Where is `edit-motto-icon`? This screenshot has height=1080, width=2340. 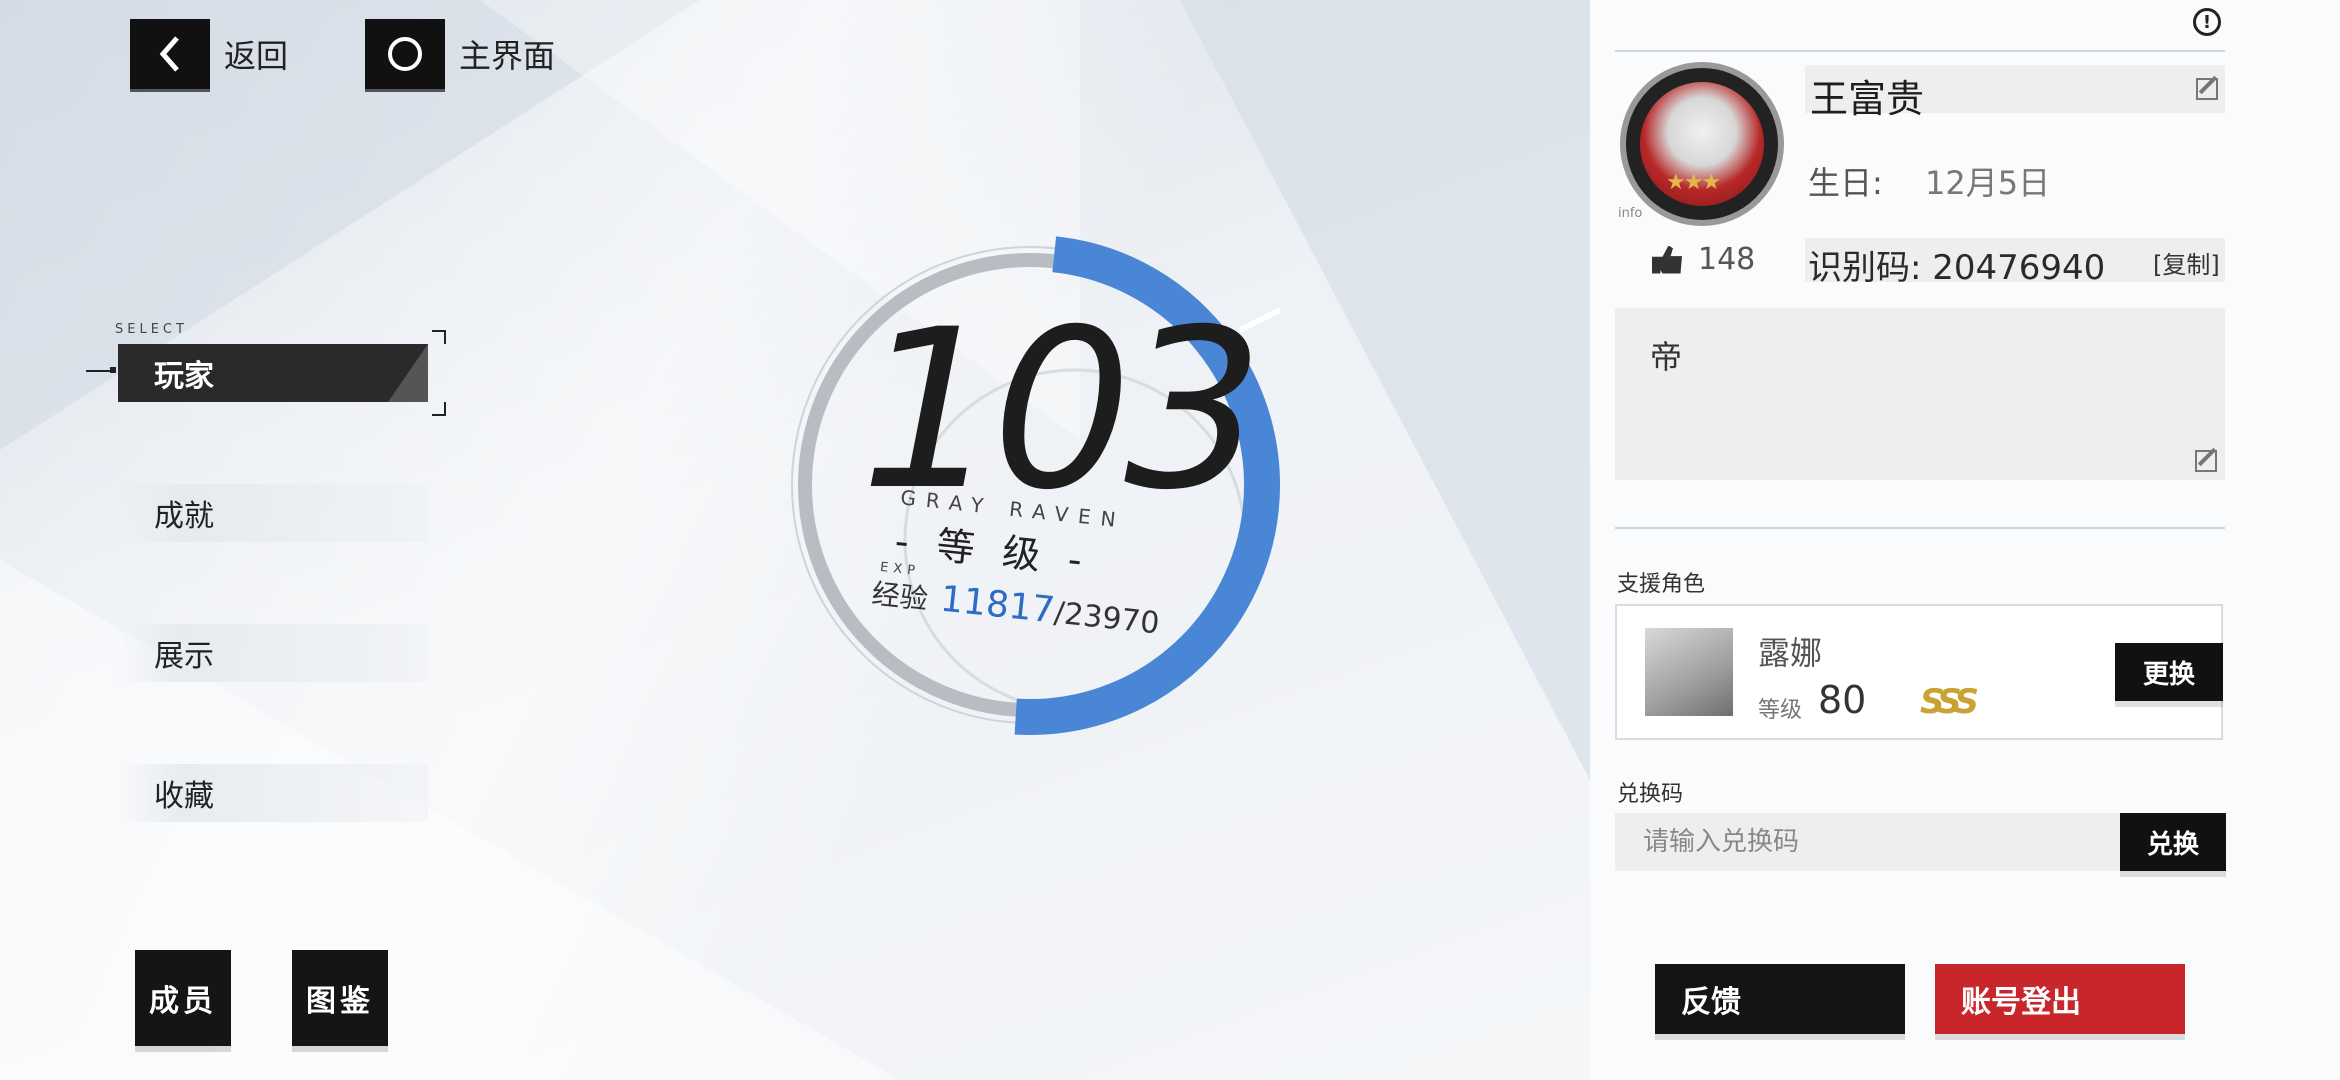
edit-motto-icon is located at coordinates (2206, 461).